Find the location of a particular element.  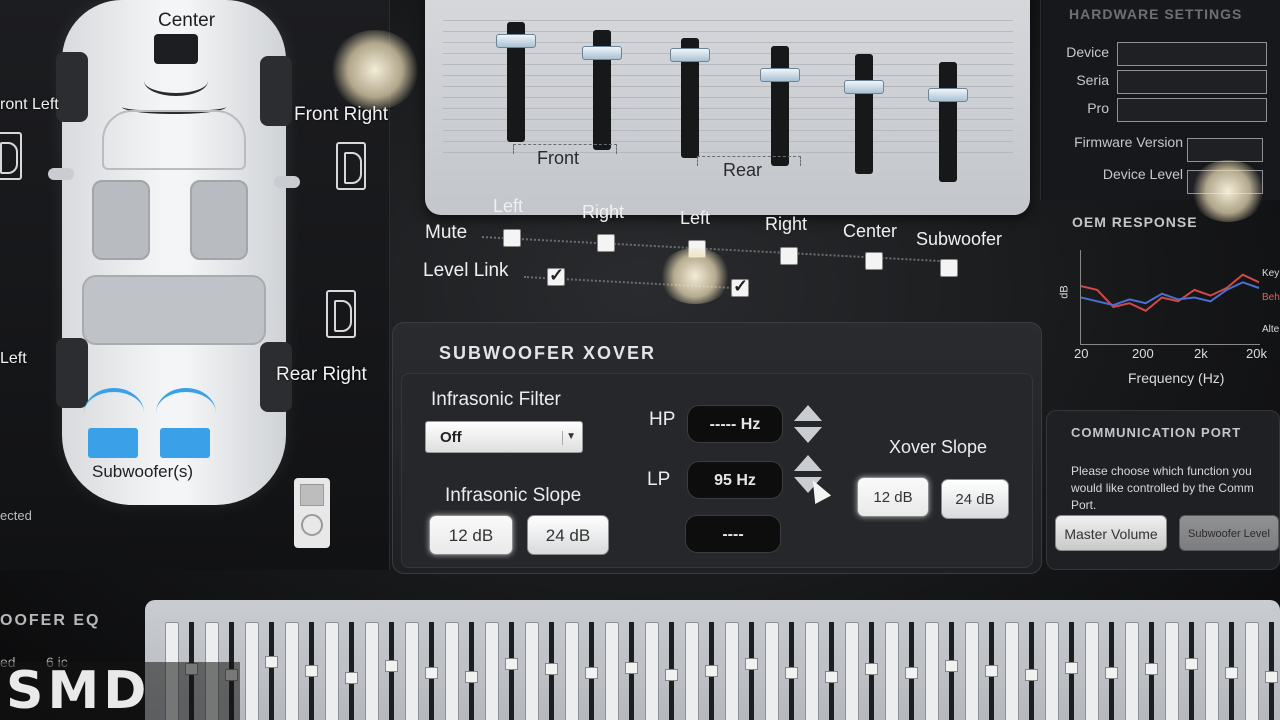

xover-slope-12db-button: 12 dB is located at coordinates (893, 497).